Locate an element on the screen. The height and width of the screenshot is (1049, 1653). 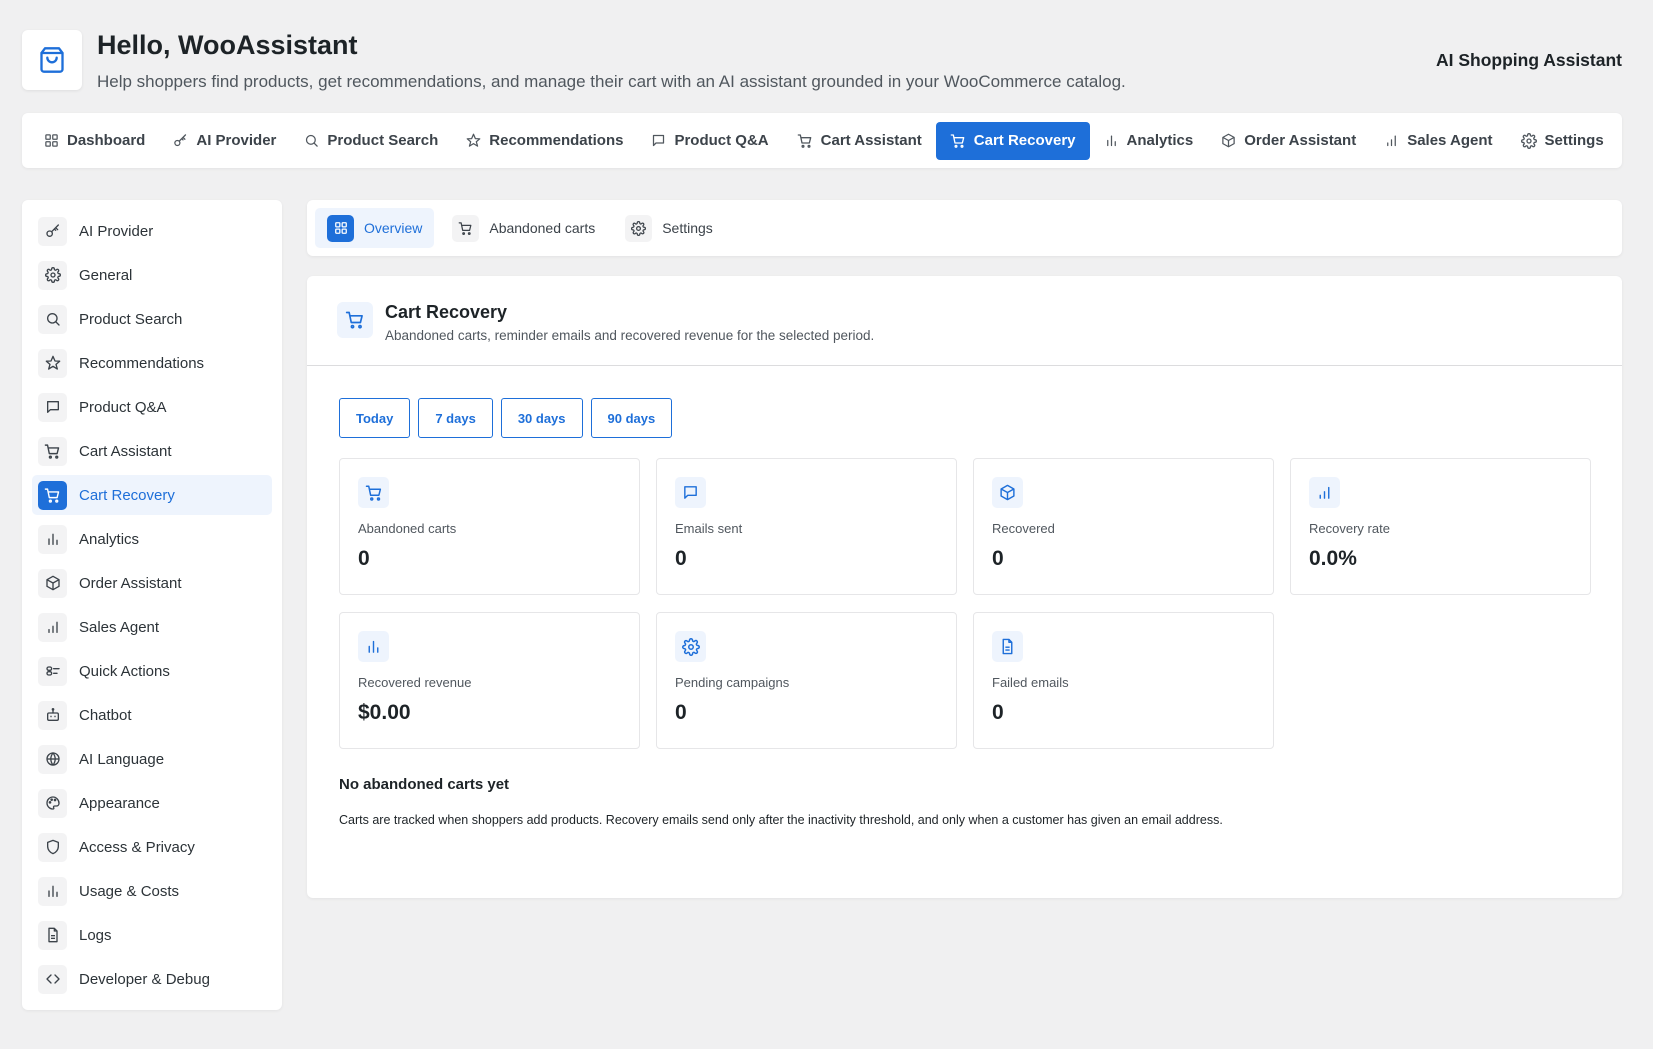
sidebar-item-label: Cart Recovery is located at coordinates (127, 495).